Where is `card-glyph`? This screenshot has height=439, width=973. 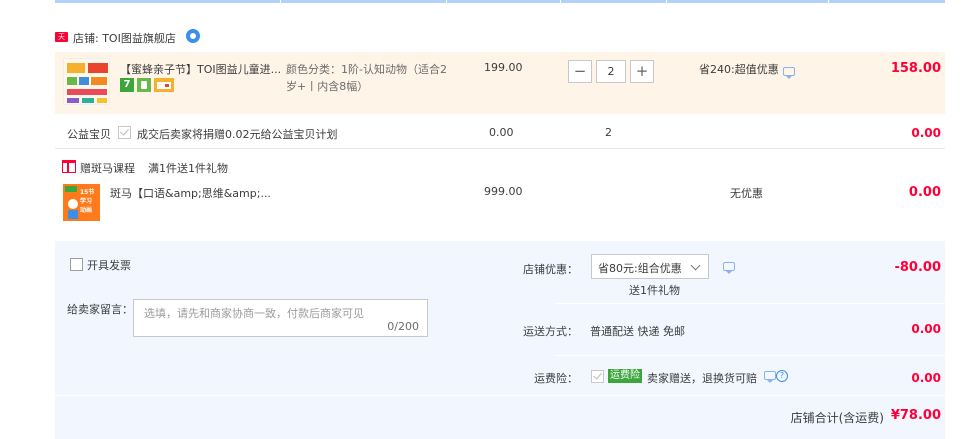
card-glyph is located at coordinates (164, 85).